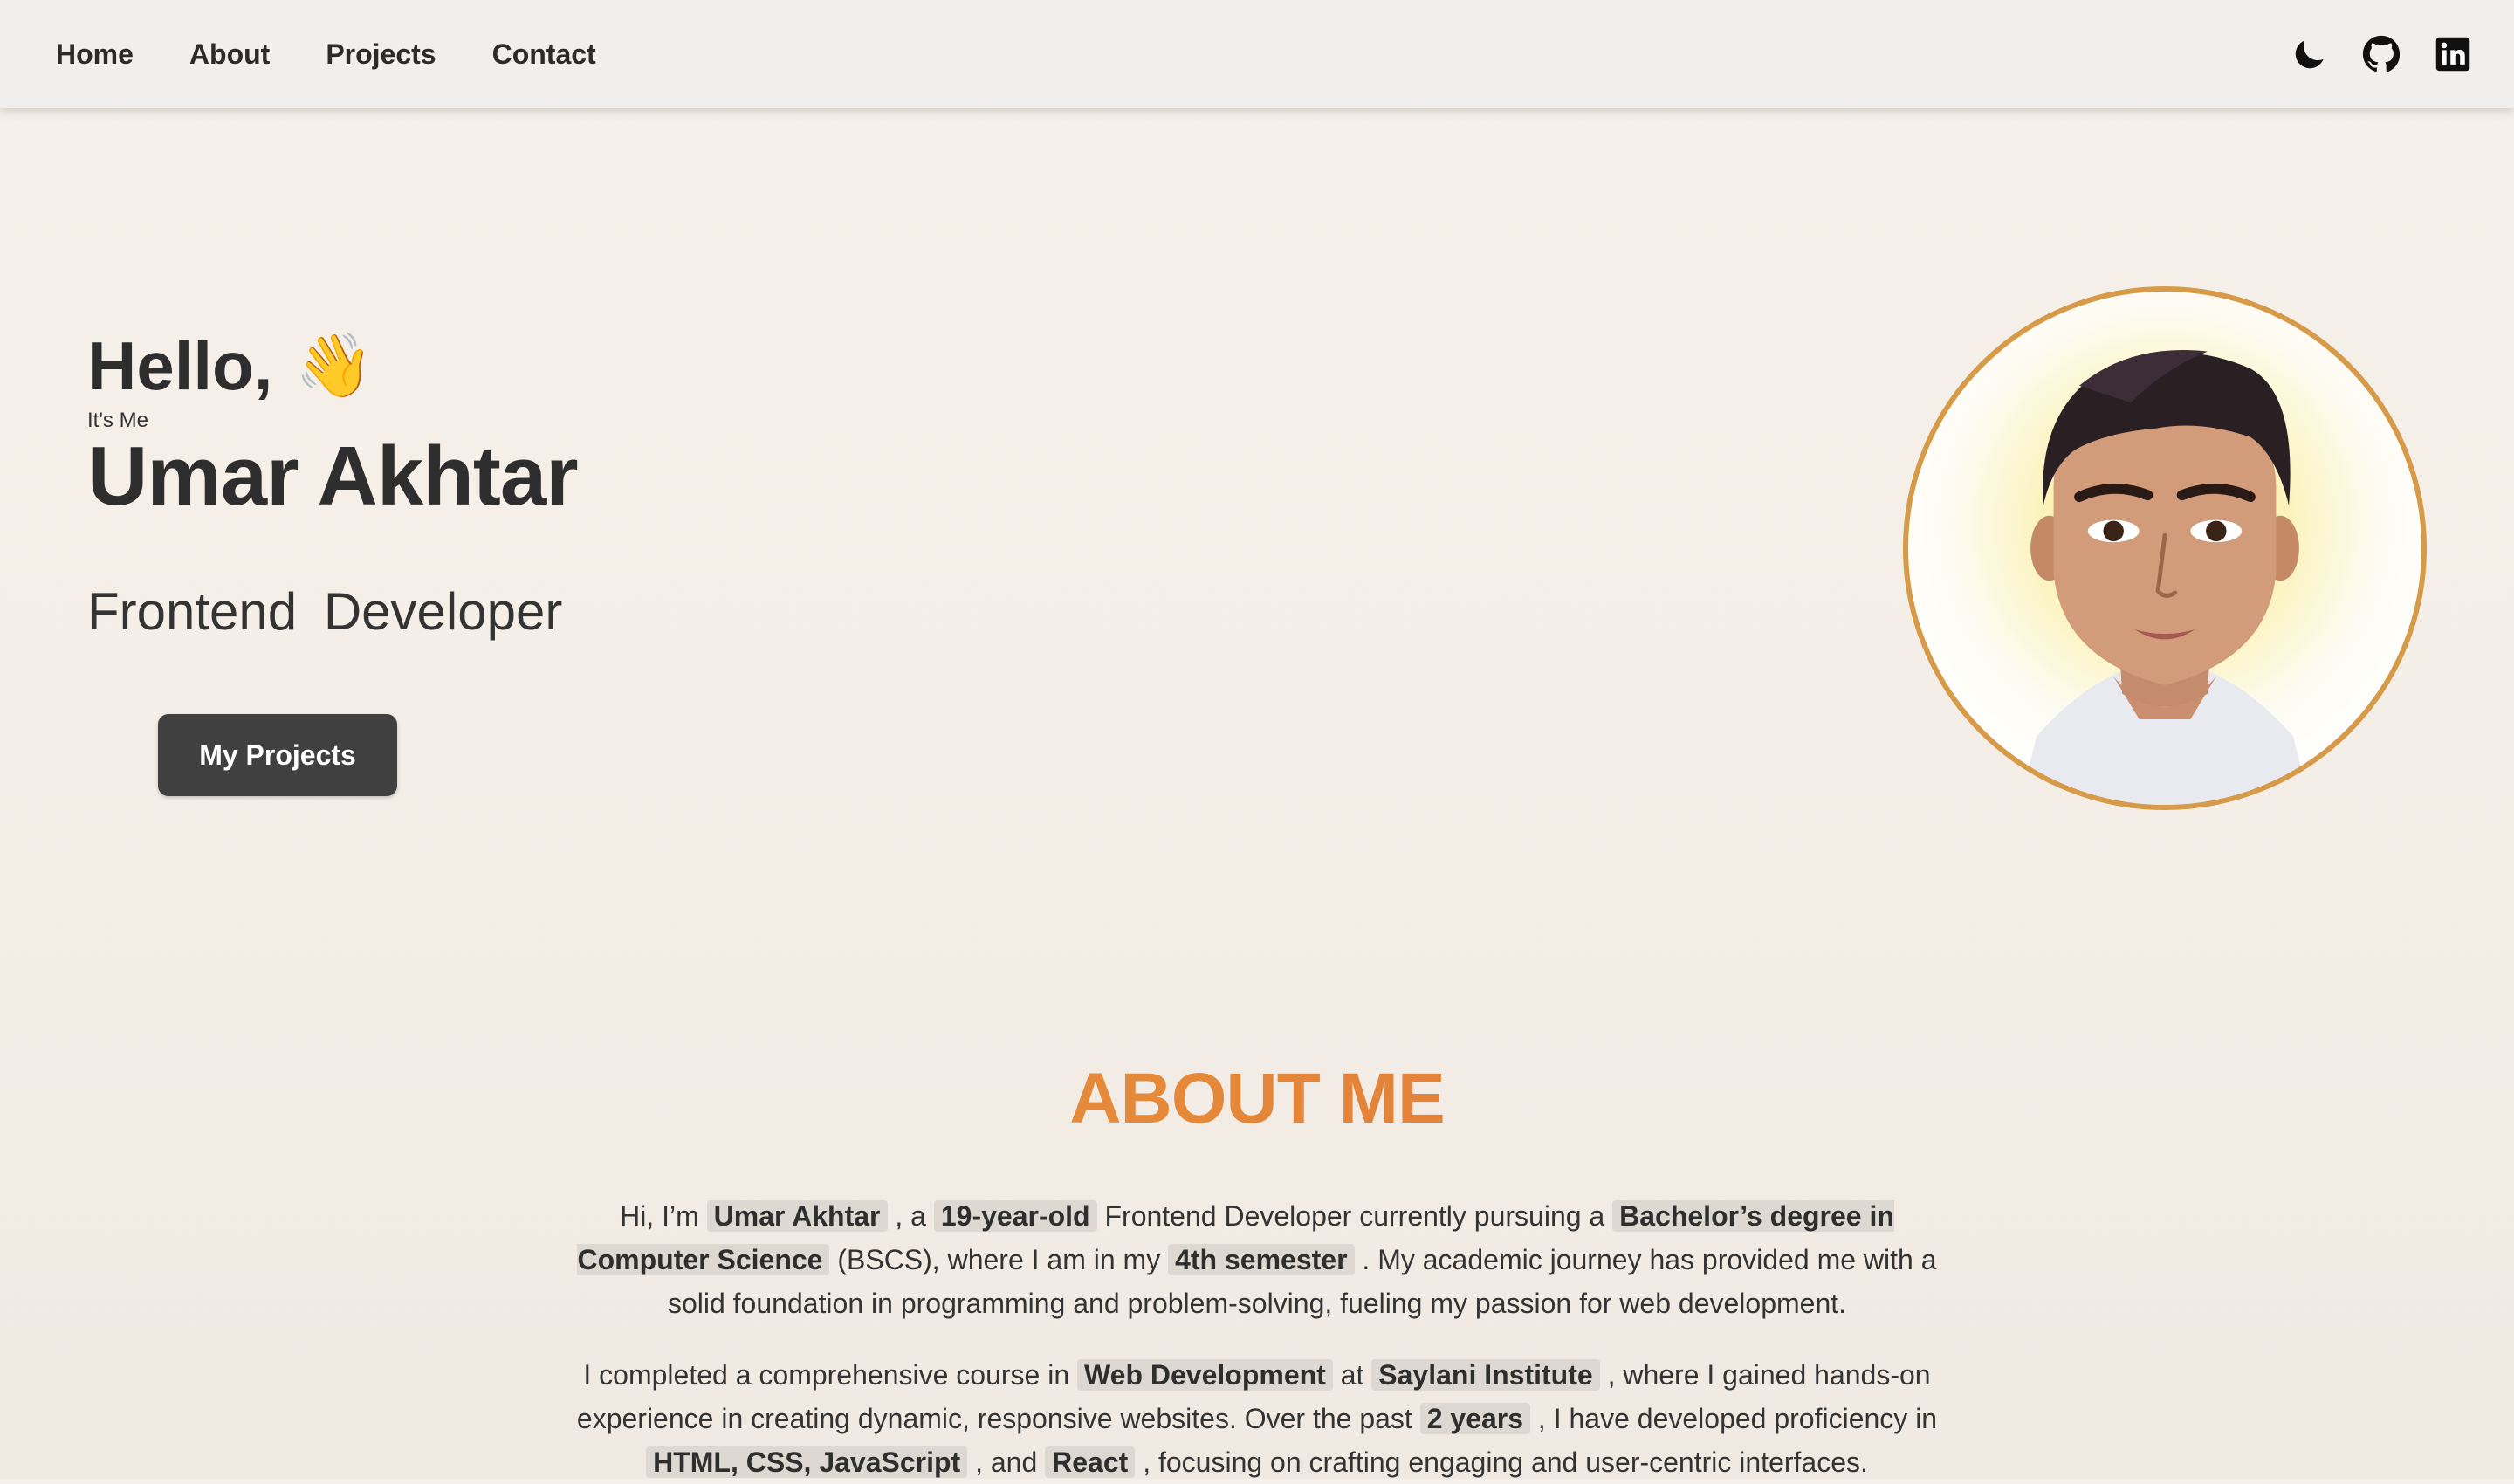 This screenshot has height=1484, width=2514. Describe the element at coordinates (95, 55) in the screenshot. I see `nav-home-link: Home` at that location.